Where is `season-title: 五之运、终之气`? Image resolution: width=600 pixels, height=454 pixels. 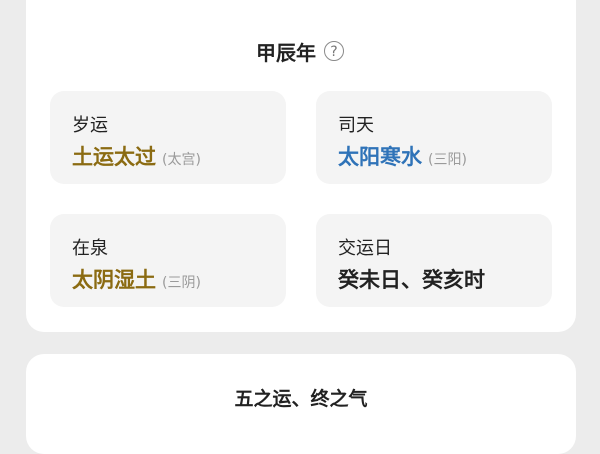
season-title: 五之运、终之气 is located at coordinates (301, 399).